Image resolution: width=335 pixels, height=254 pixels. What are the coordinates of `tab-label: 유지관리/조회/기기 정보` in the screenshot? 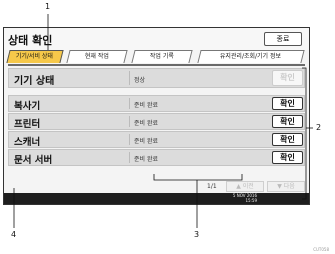 It's located at (251, 56).